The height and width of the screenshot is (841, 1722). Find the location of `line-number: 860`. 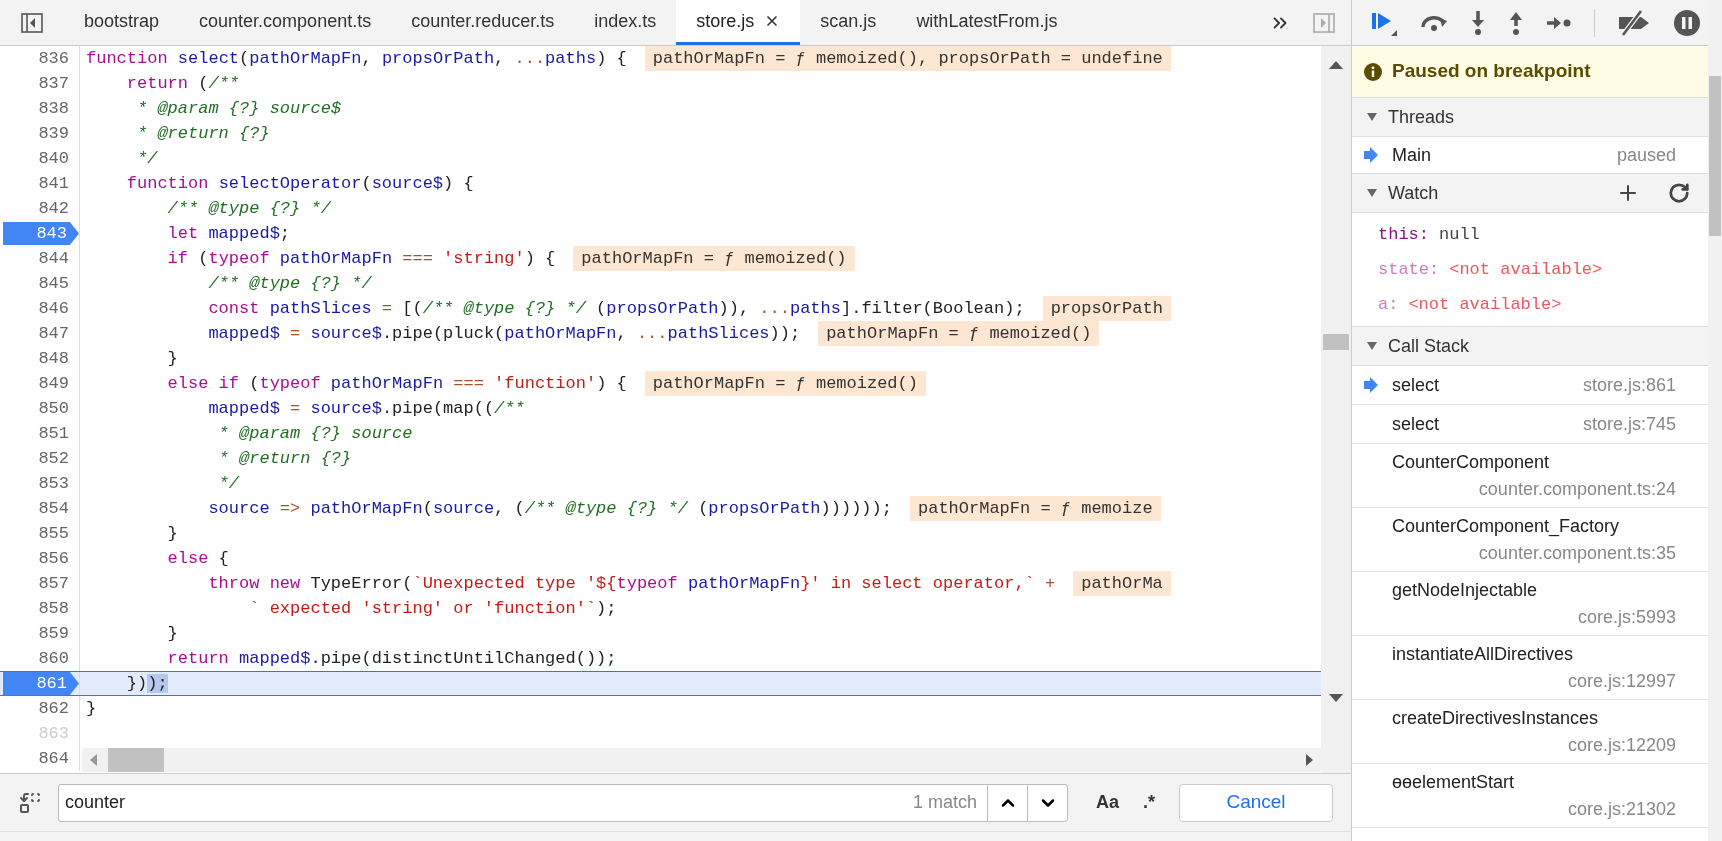

line-number: 860 is located at coordinates (58, 658).